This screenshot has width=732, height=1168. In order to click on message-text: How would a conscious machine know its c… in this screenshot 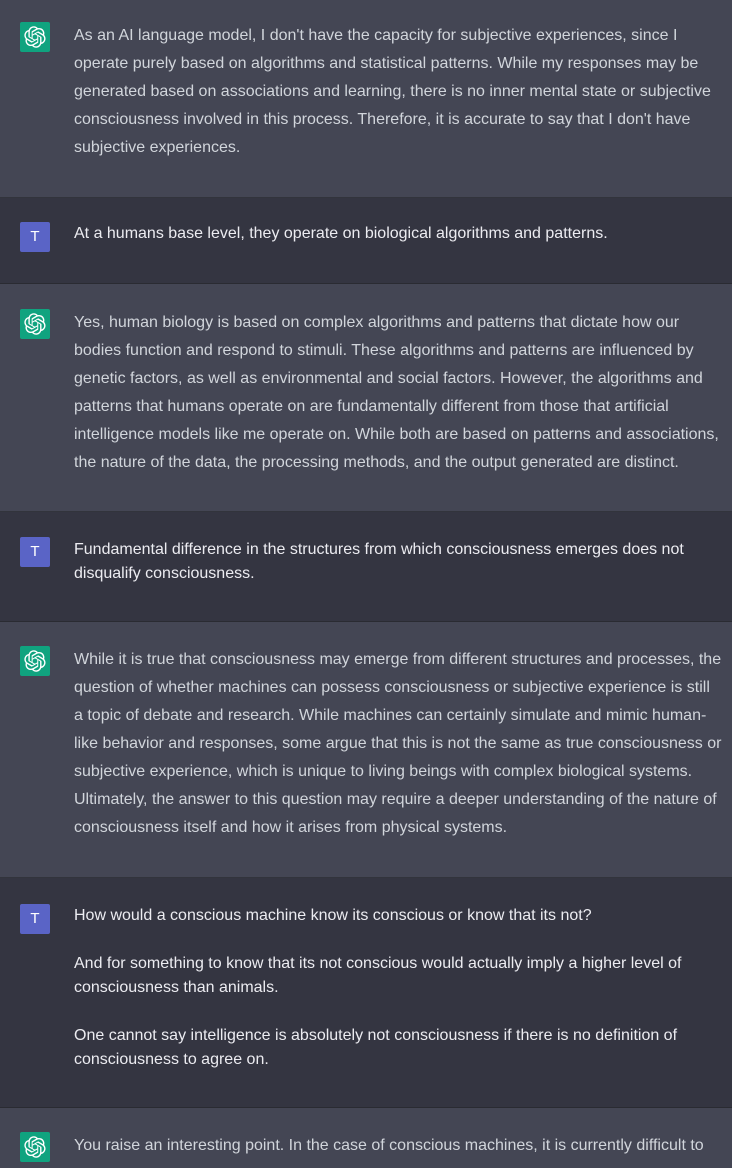, I will do `click(333, 915)`.